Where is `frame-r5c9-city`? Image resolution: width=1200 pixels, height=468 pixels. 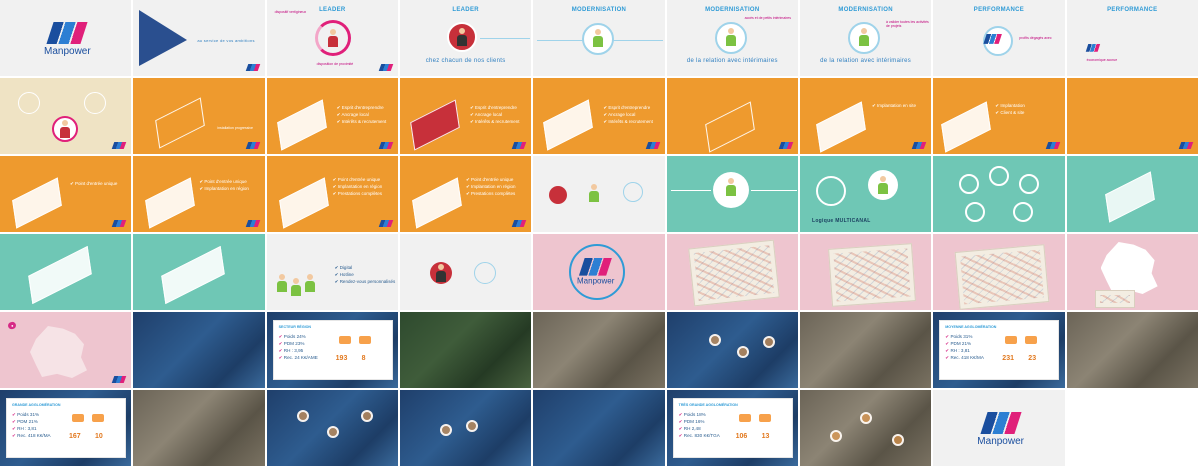 frame-r5c9-city is located at coordinates (1133, 351).